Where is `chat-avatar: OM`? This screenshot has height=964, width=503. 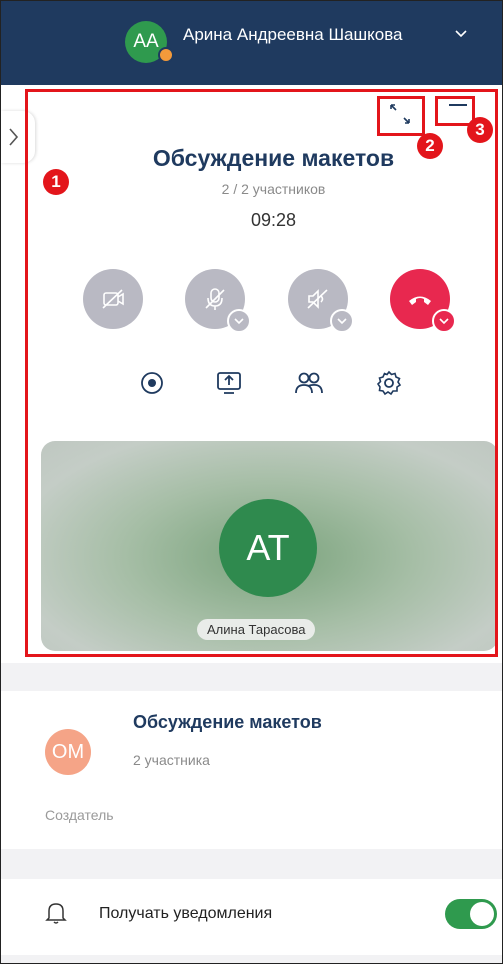
chat-avatar: OM is located at coordinates (68, 752).